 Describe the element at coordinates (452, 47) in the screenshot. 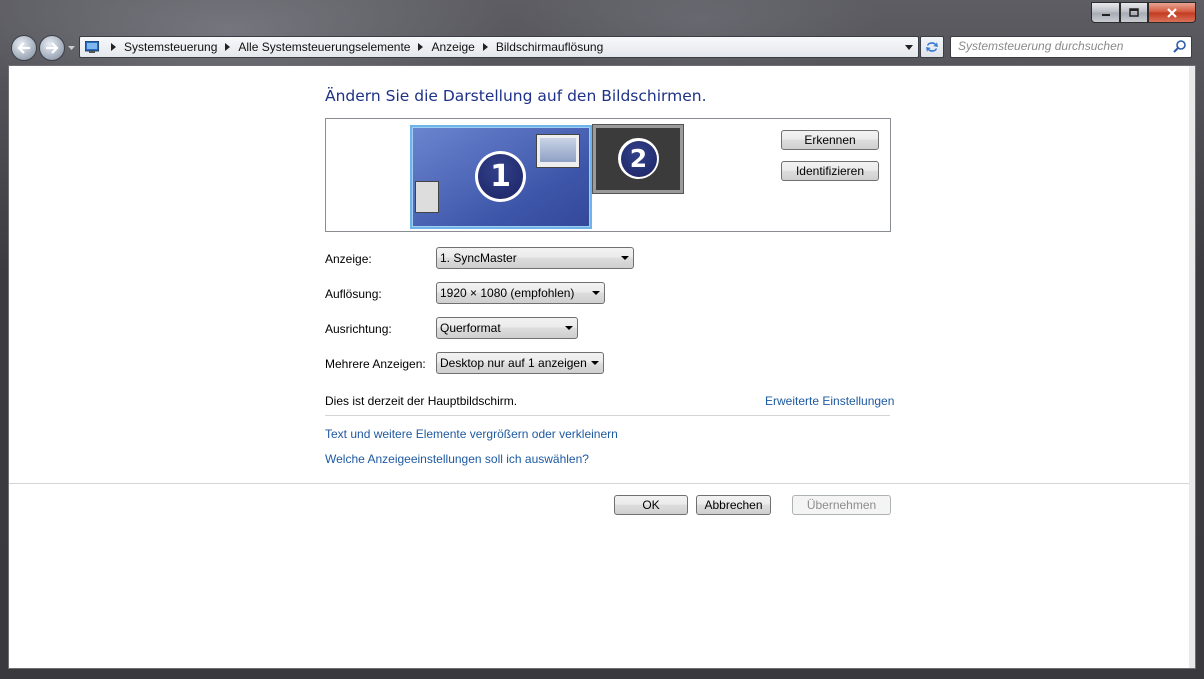

I see `breadcrumb-item-anzeige: Anzeige` at that location.